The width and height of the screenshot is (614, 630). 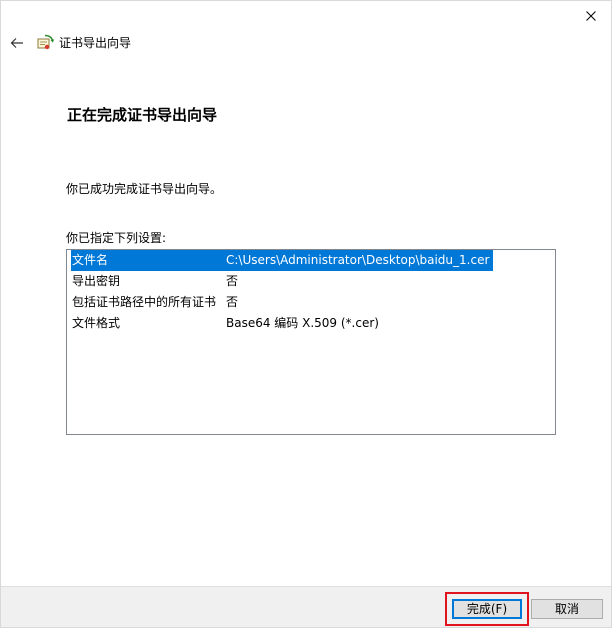 I want to click on wizard-header: 证书导出向导, so click(x=306, y=43).